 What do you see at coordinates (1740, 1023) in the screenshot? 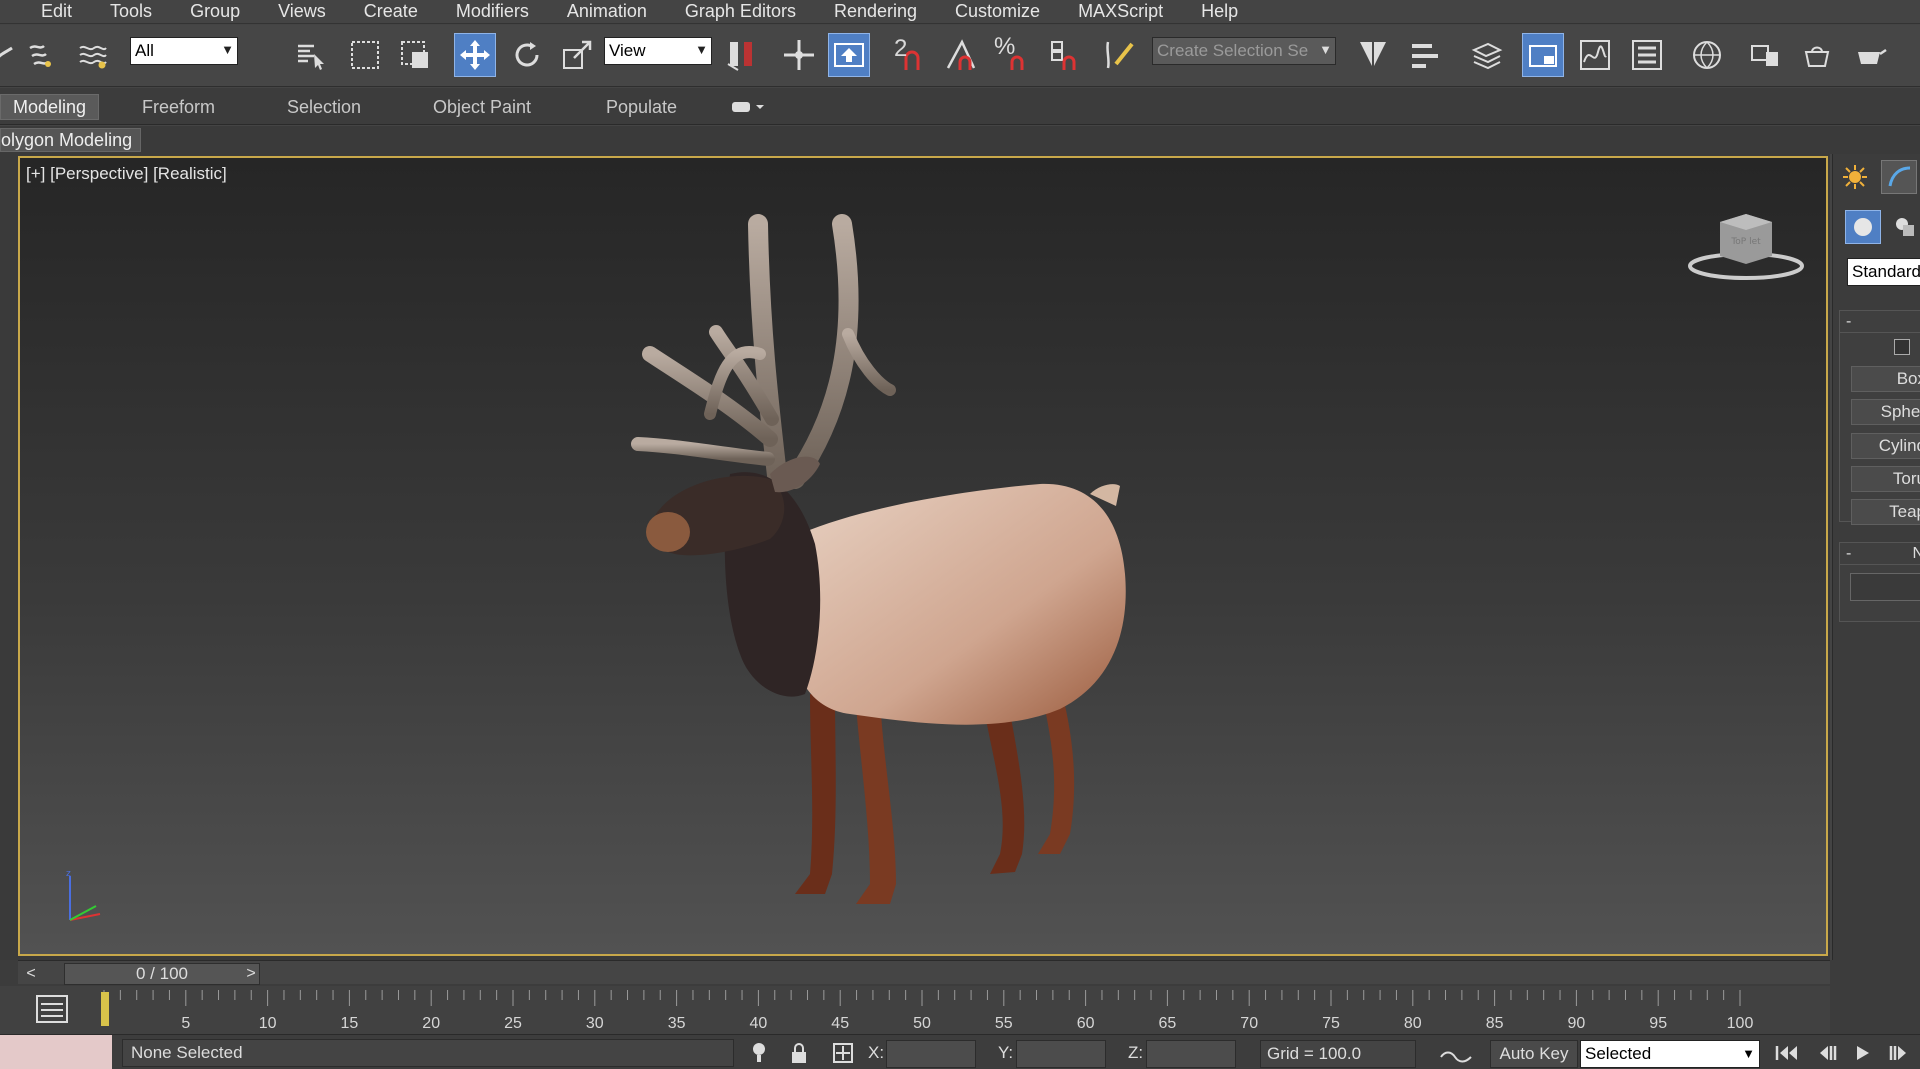
I see `track-label: 100` at bounding box center [1740, 1023].